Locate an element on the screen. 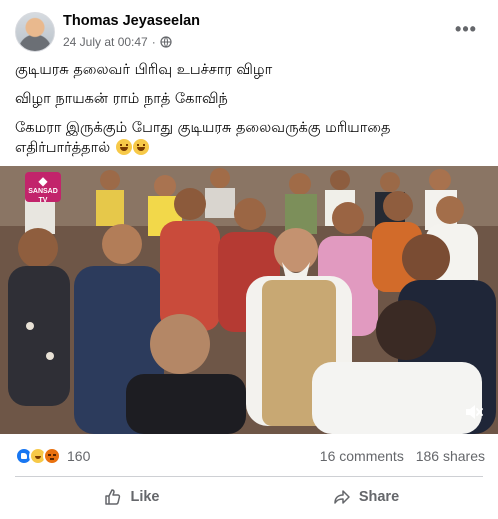 Image resolution: width=498 pixels, height=519 pixels. channel-logo: ◆ SANSAD TV is located at coordinates (43, 188).